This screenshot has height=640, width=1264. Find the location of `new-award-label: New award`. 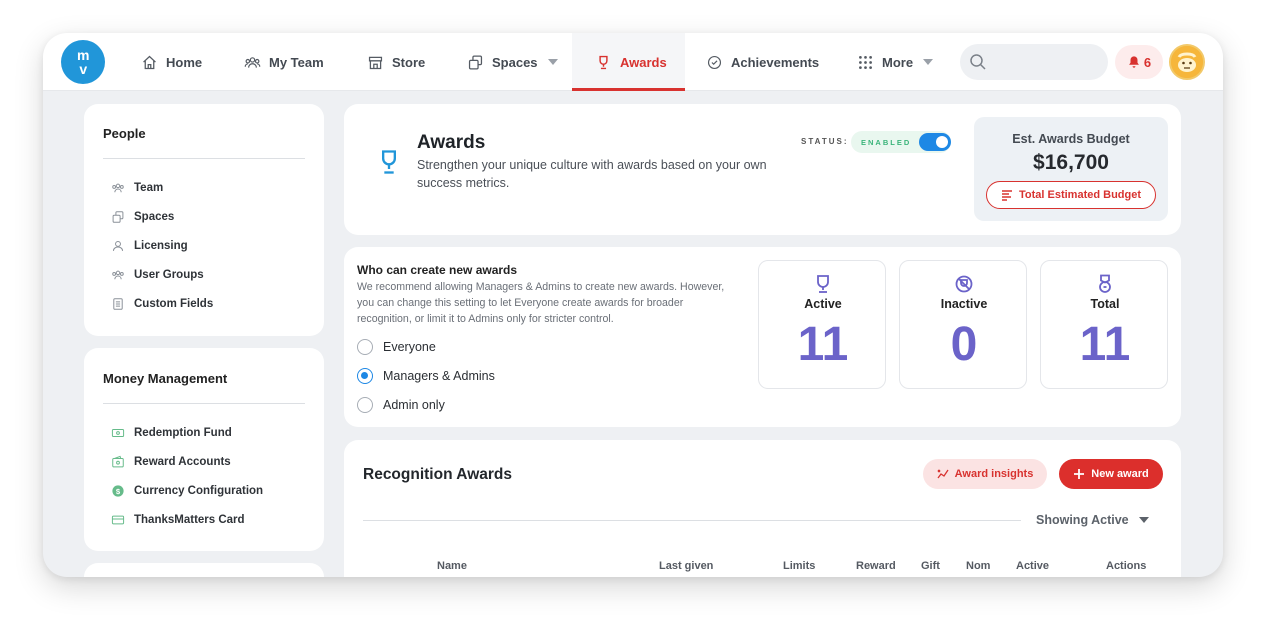

new-award-label: New award is located at coordinates (1120, 474).